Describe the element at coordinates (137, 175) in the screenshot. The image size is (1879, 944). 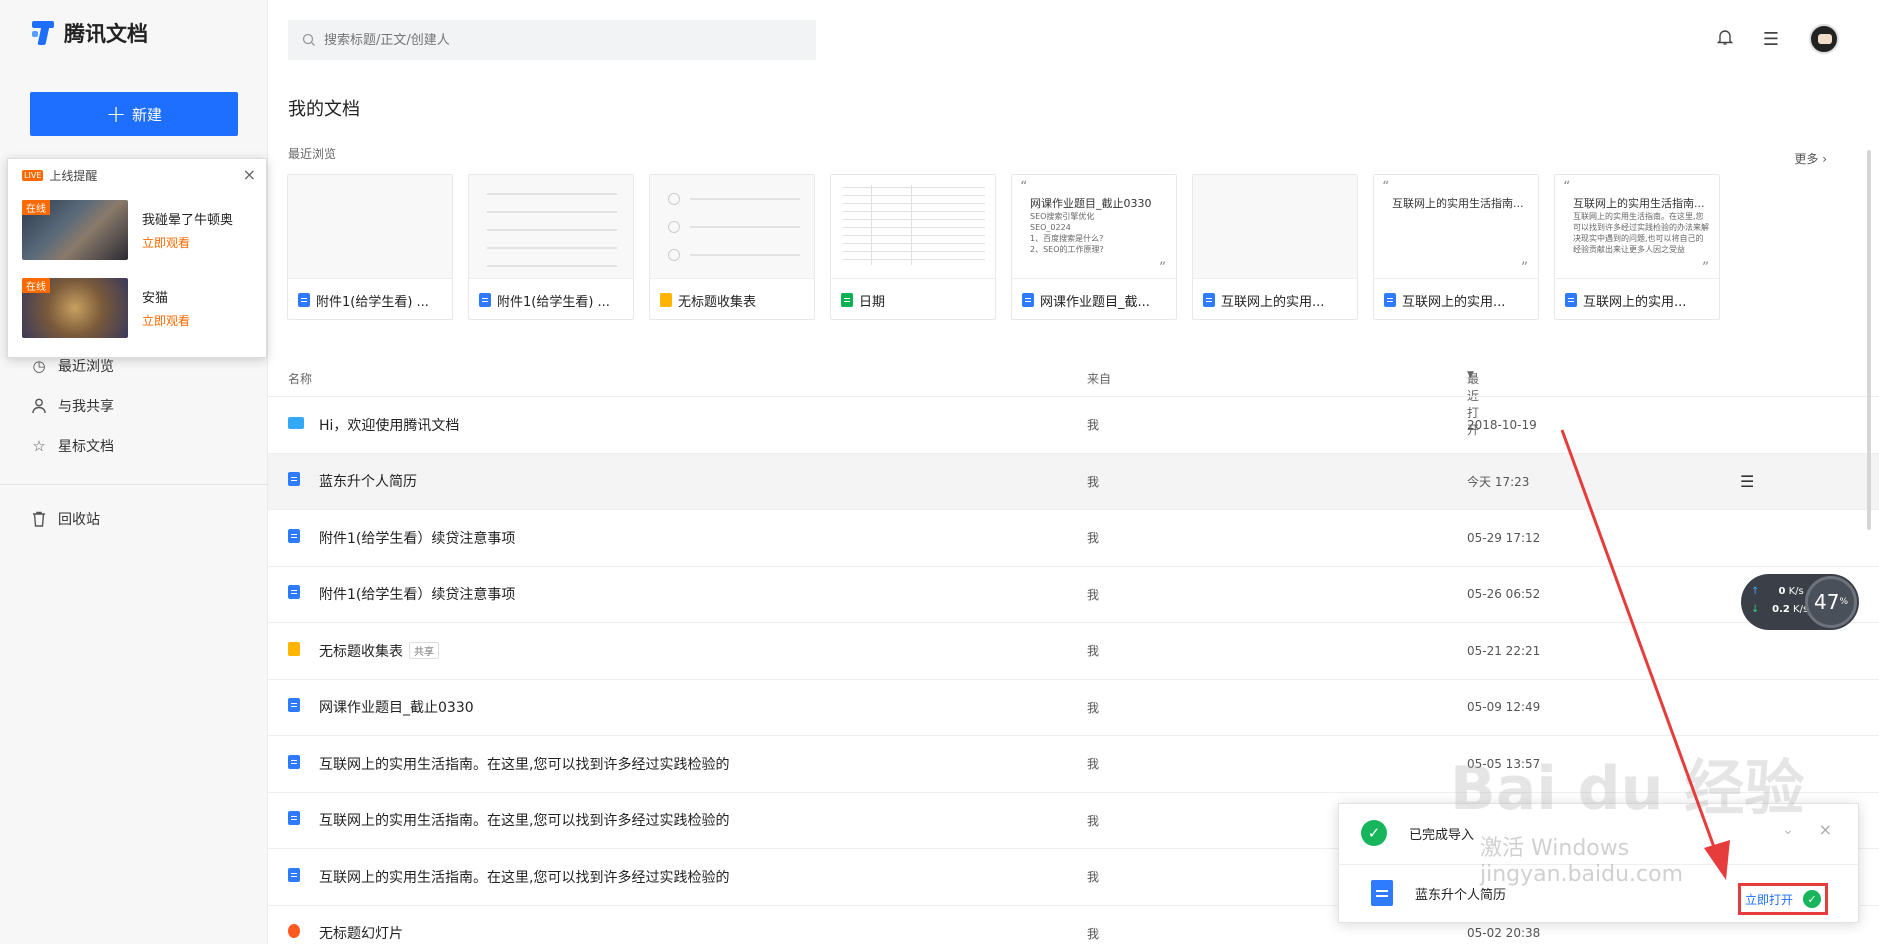
I see `popup-header: LIVE 上线提醒` at that location.